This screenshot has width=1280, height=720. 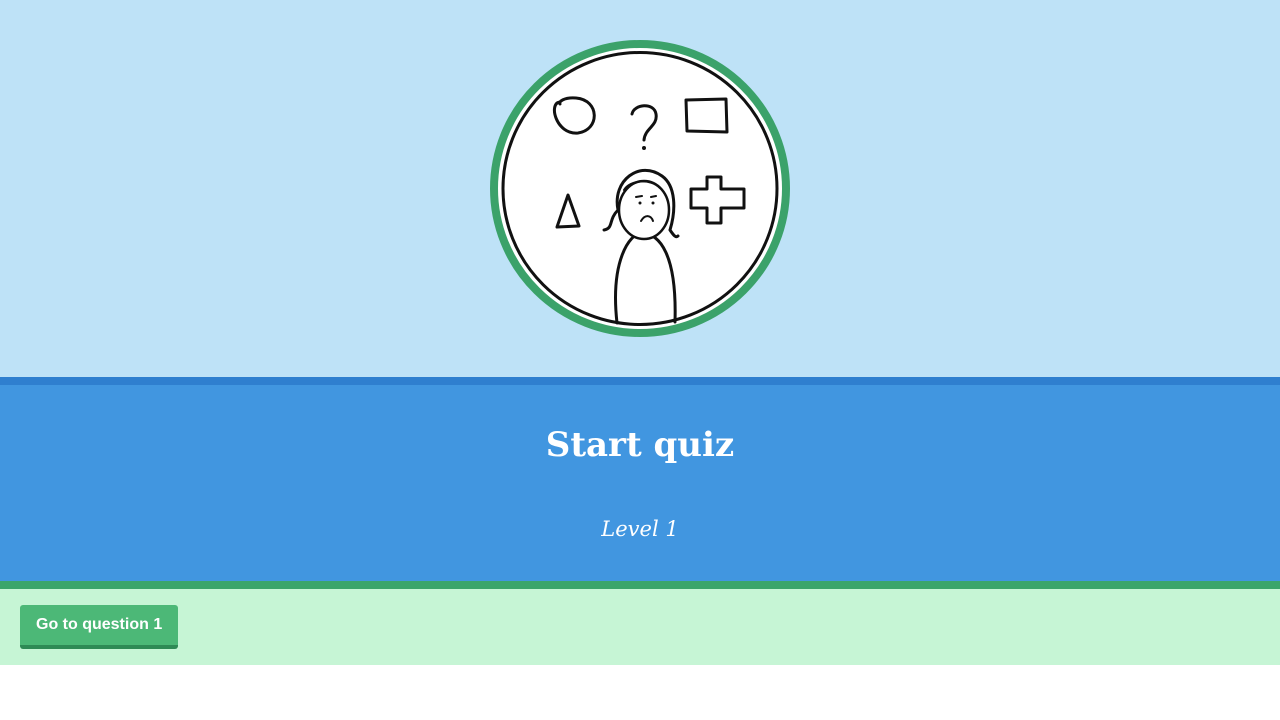 I want to click on confused-person-shapes-icon, so click(x=640, y=188).